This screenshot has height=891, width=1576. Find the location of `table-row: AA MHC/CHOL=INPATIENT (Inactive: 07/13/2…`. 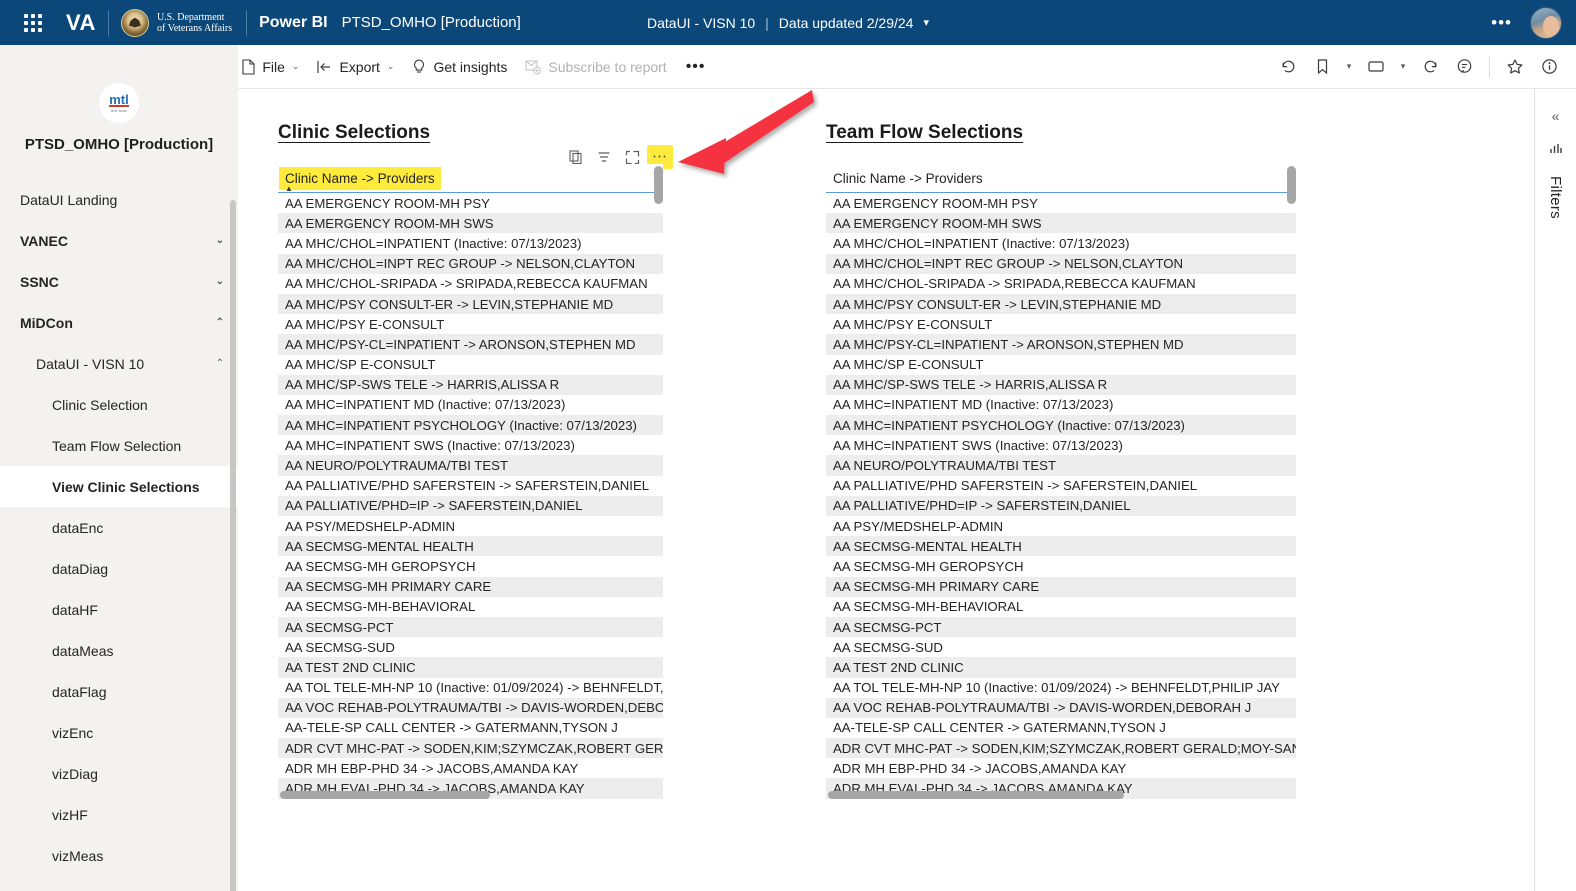

table-row: AA MHC/CHOL=INPATIENT (Inactive: 07/13/2… is located at coordinates (470, 243).